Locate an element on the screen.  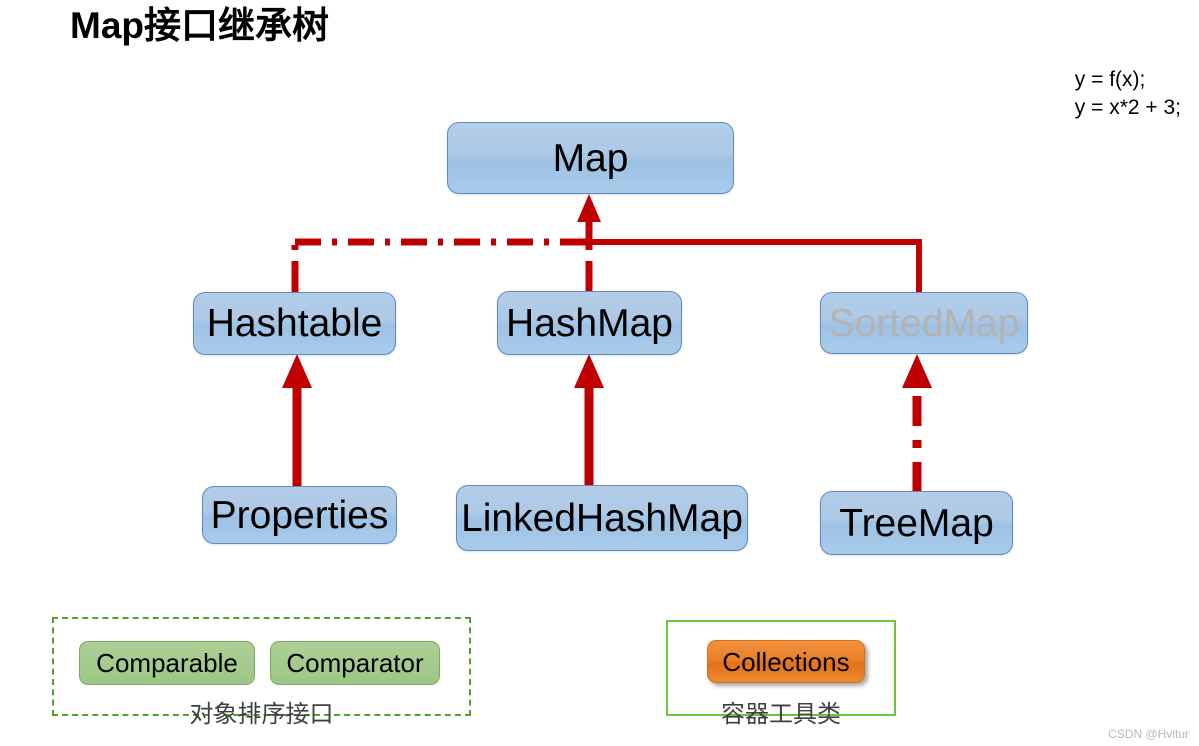
node-comparator-label: Comparator is located at coordinates (355, 663).